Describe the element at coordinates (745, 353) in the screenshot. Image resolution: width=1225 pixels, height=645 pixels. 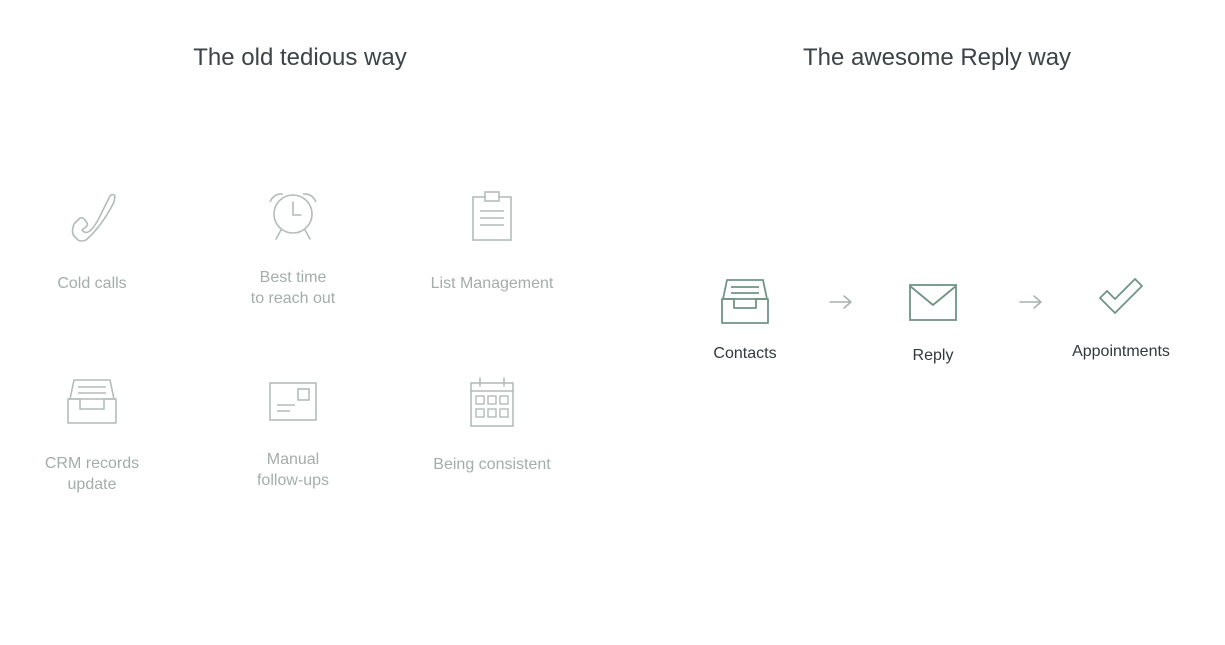
I see `flow-step-label: Contacts` at that location.